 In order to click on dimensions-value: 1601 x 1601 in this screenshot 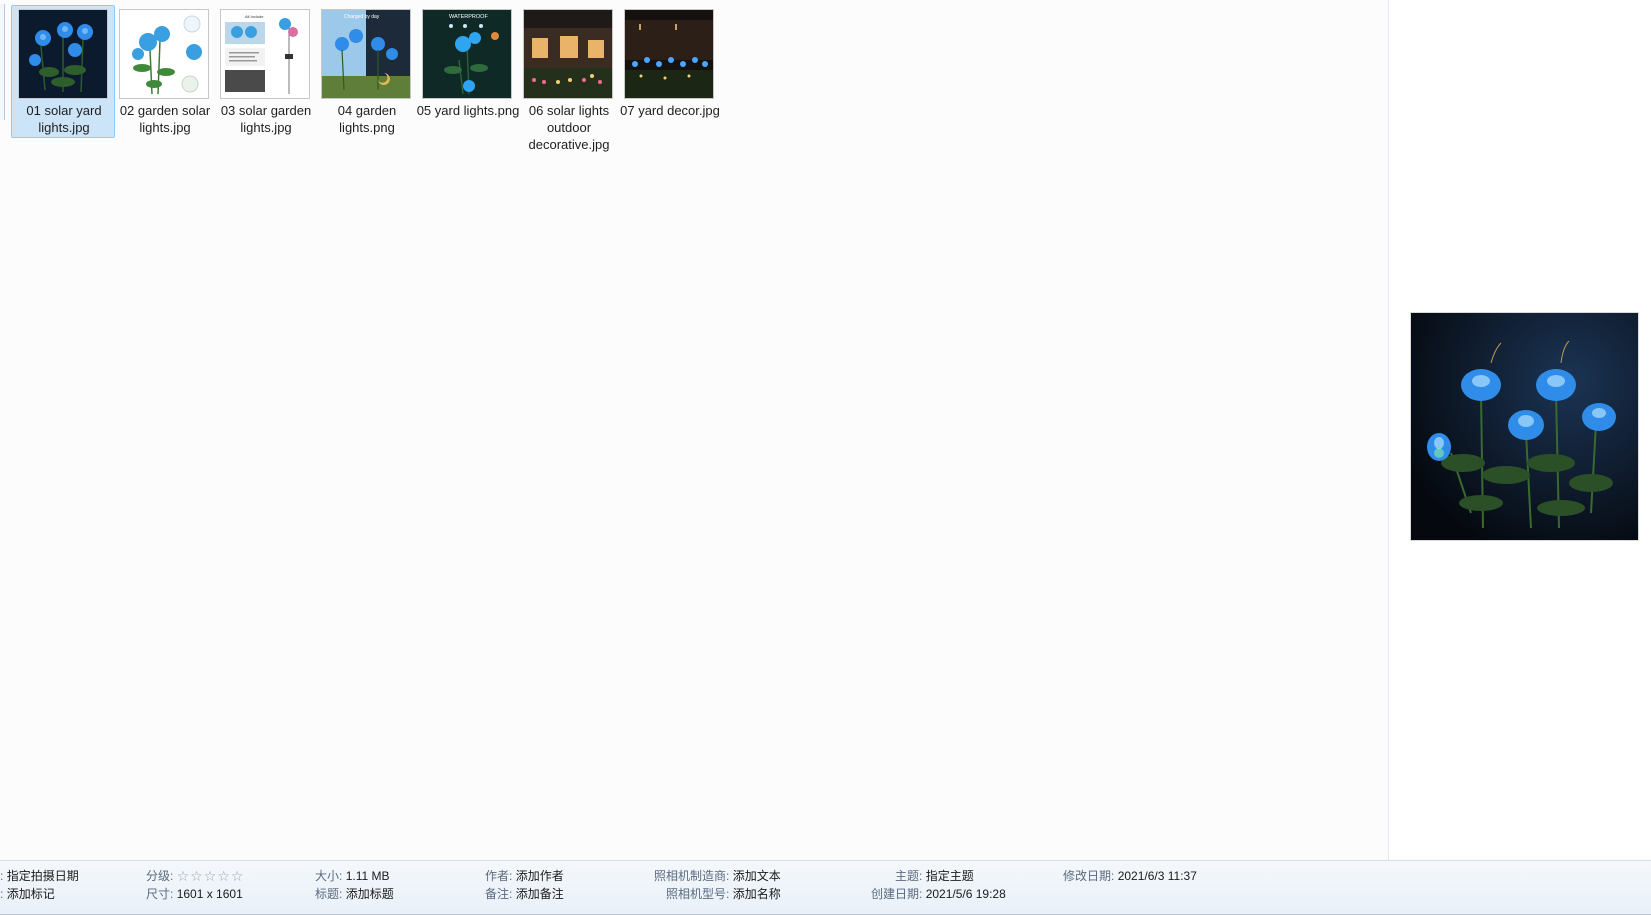, I will do `click(209, 894)`.